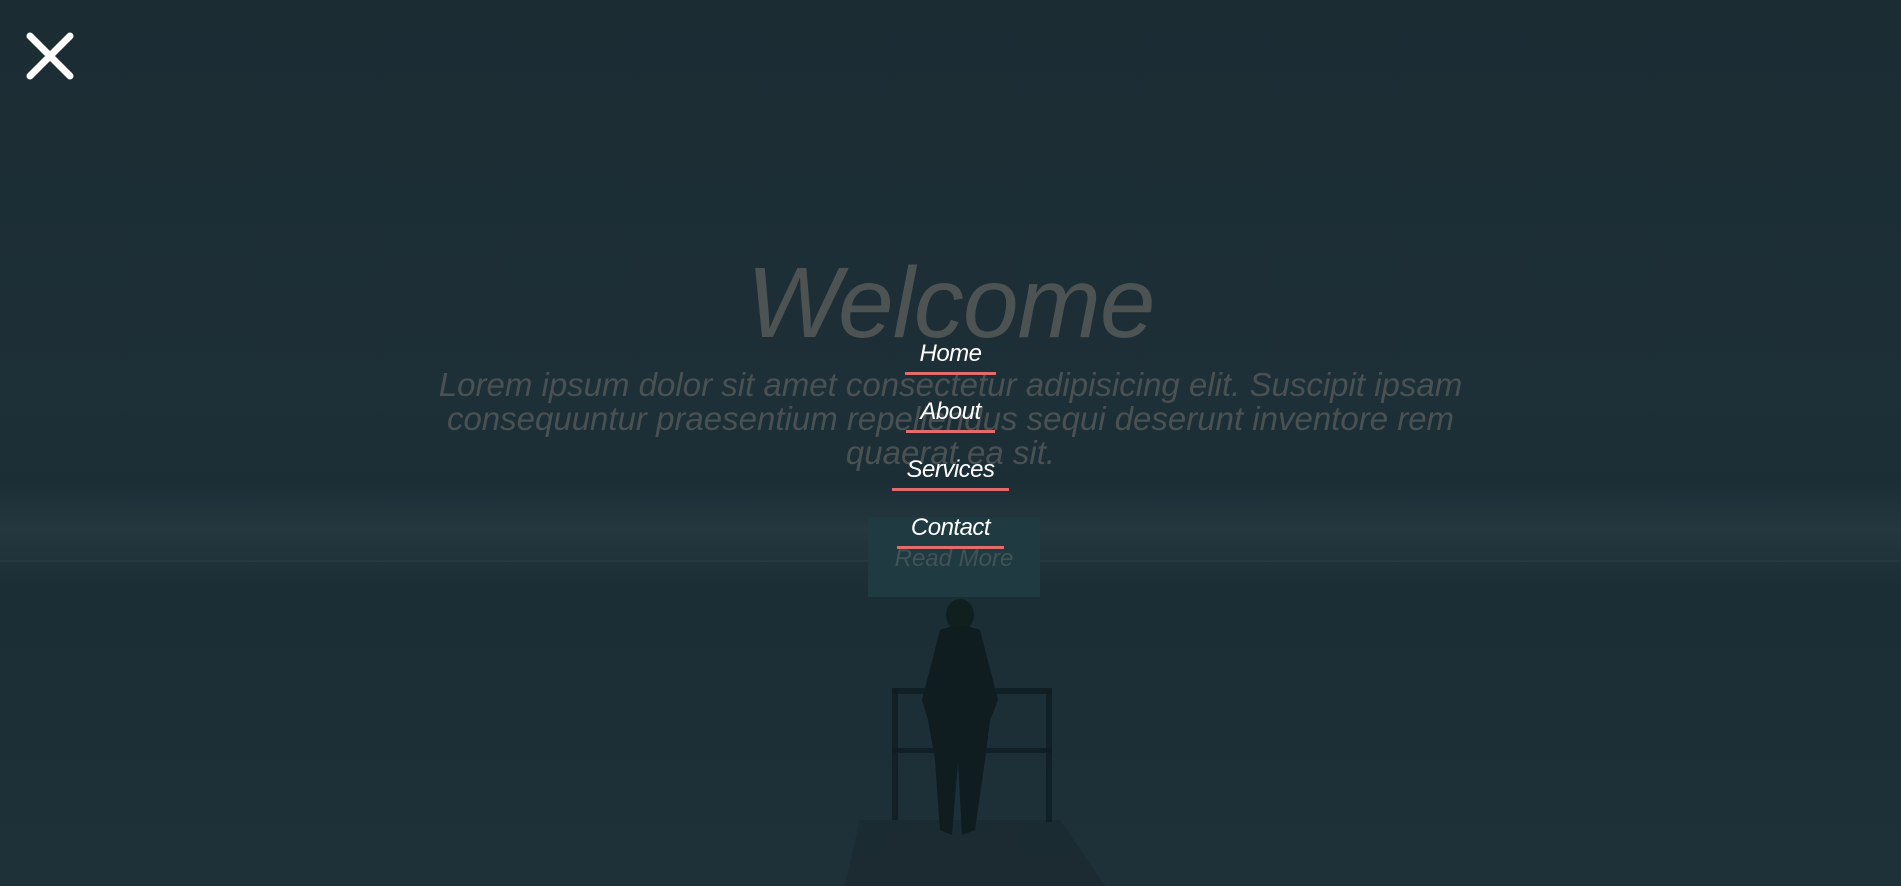  I want to click on nav-item-contact: Contact, so click(950, 539).